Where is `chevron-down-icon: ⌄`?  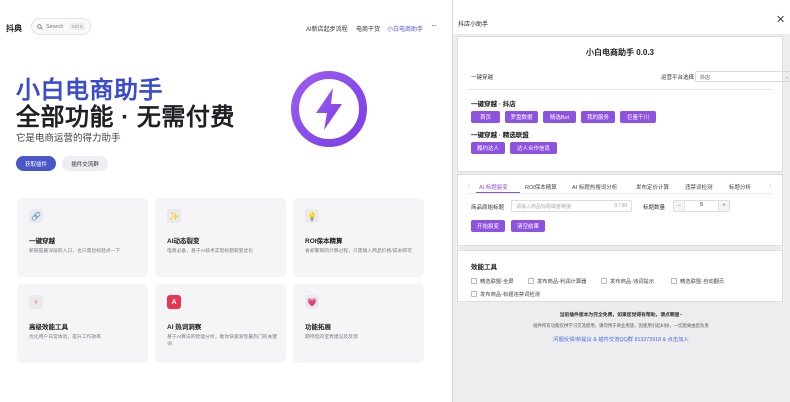 chevron-down-icon: ⌄ is located at coordinates (786, 77).